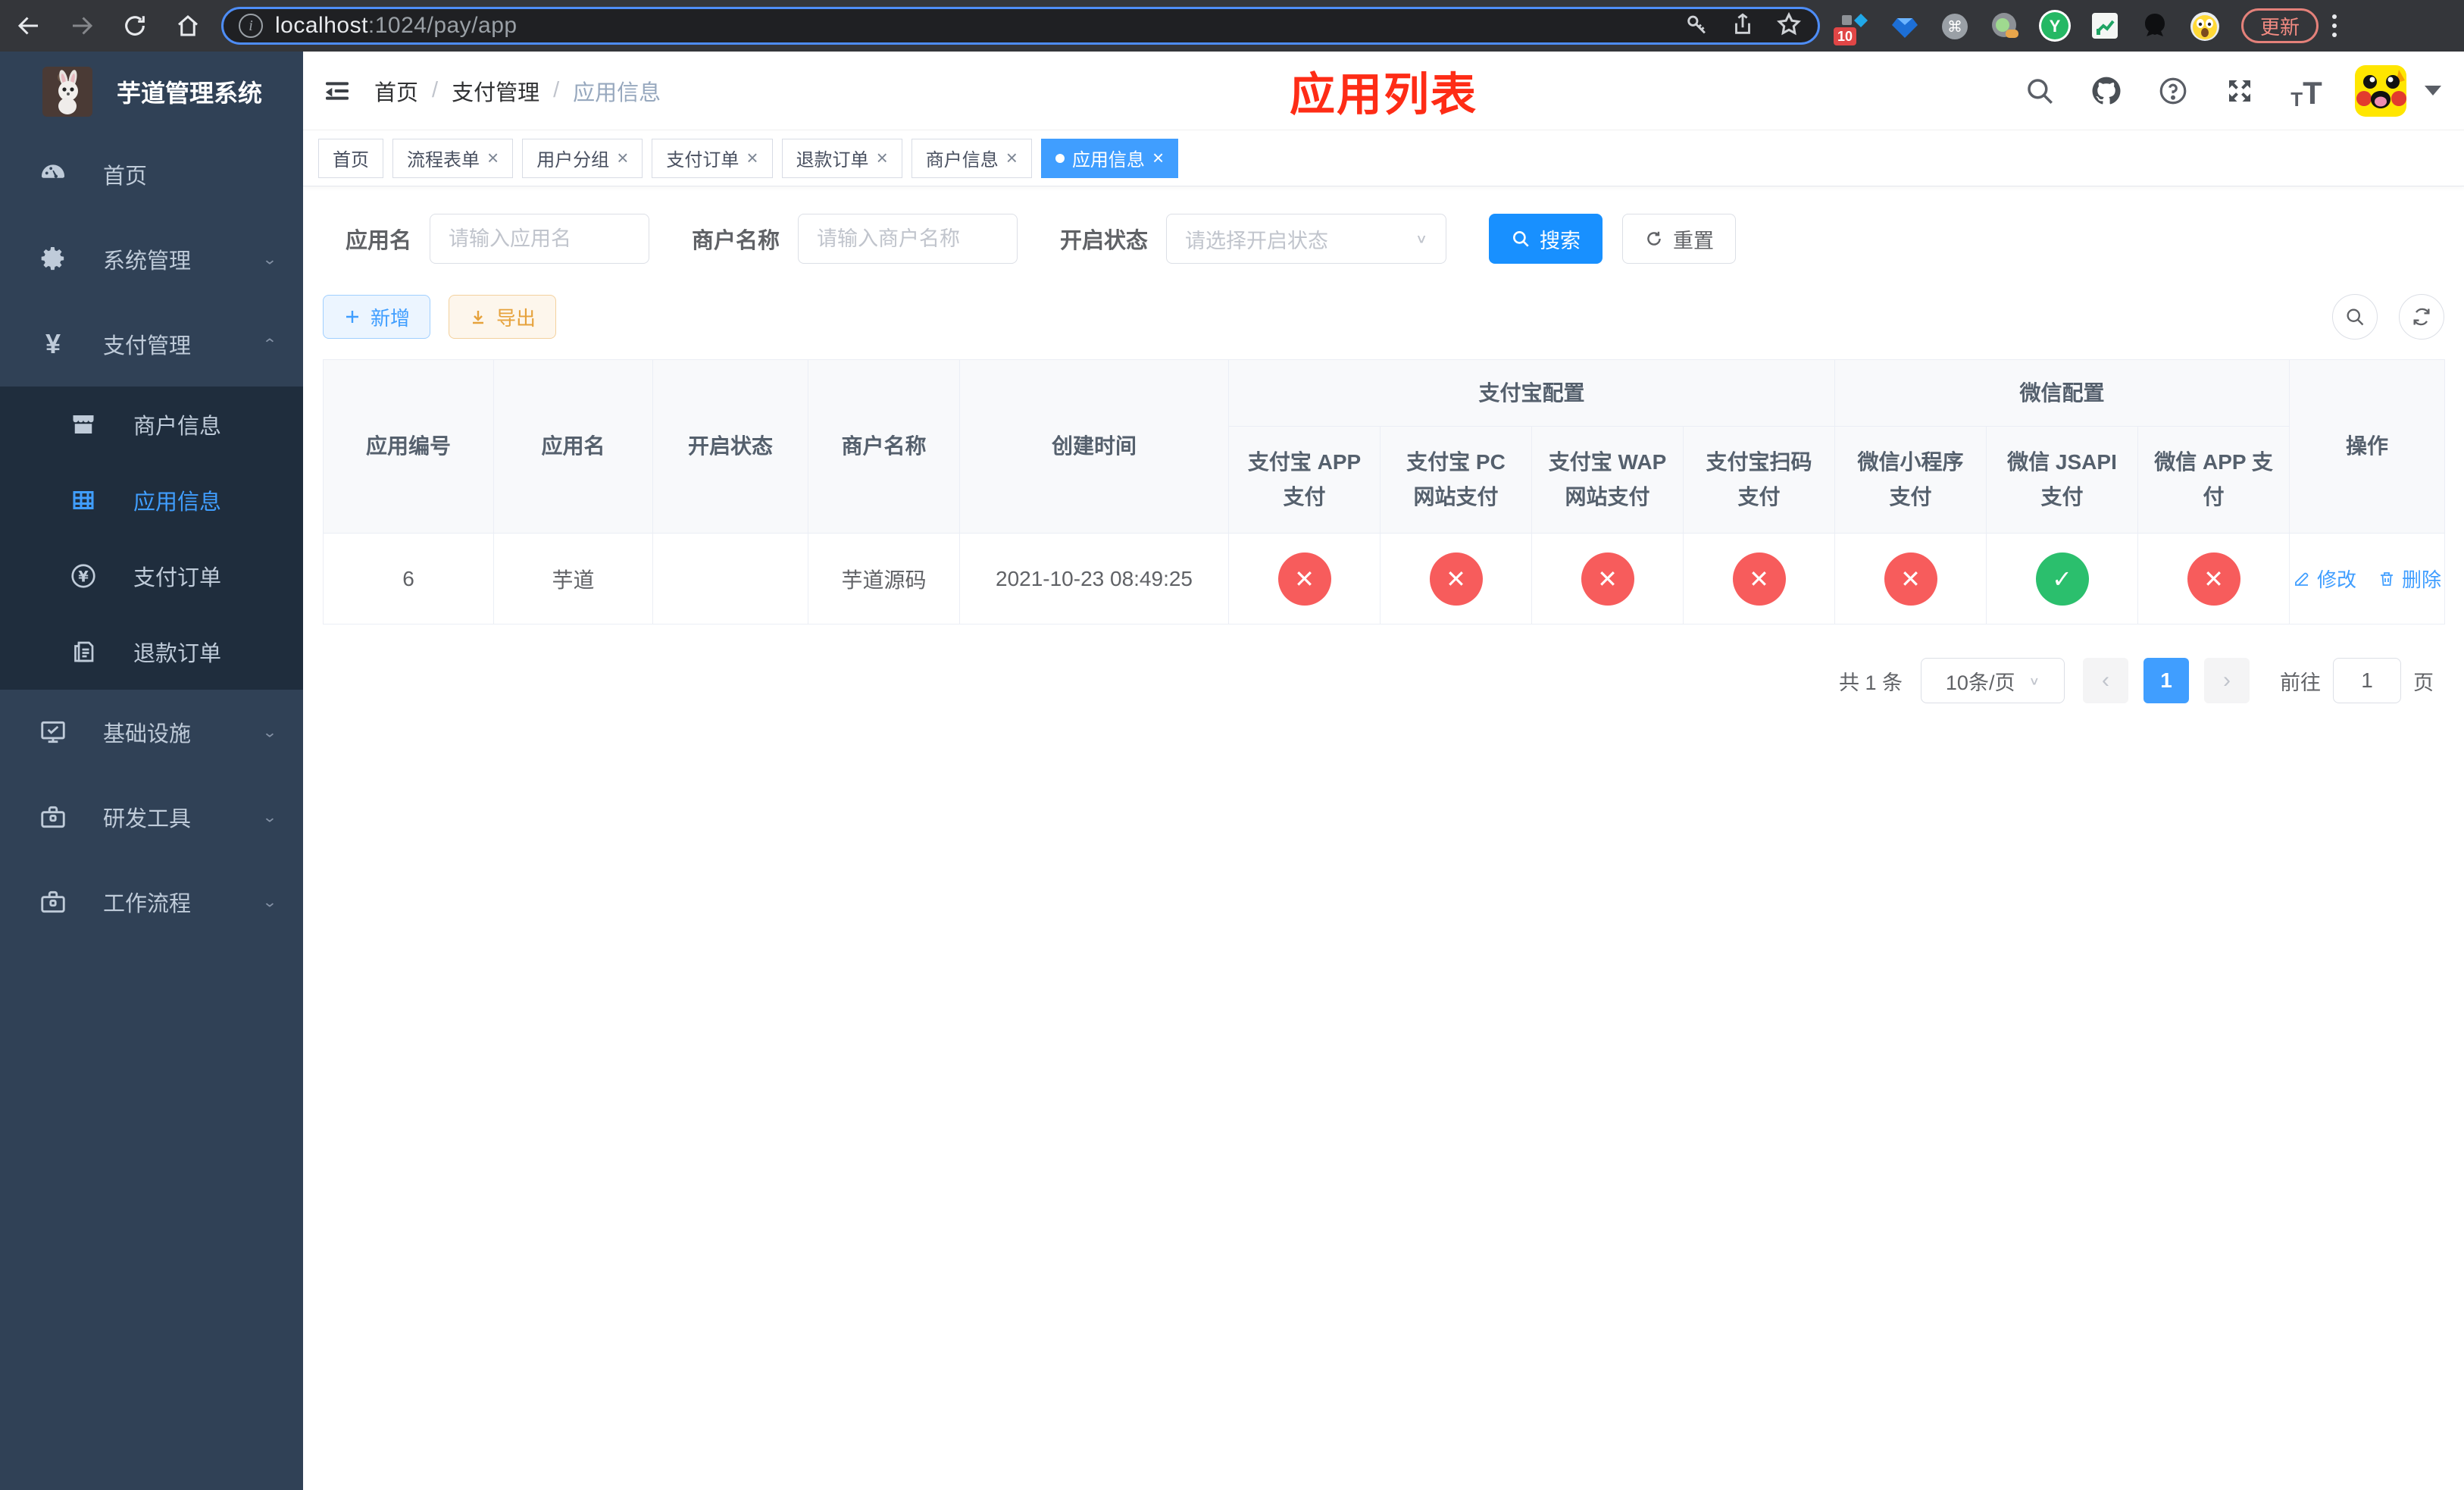 Image resolution: width=2464 pixels, height=1490 pixels. I want to click on group-alipay-config: 支付宝配置, so click(1531, 393).